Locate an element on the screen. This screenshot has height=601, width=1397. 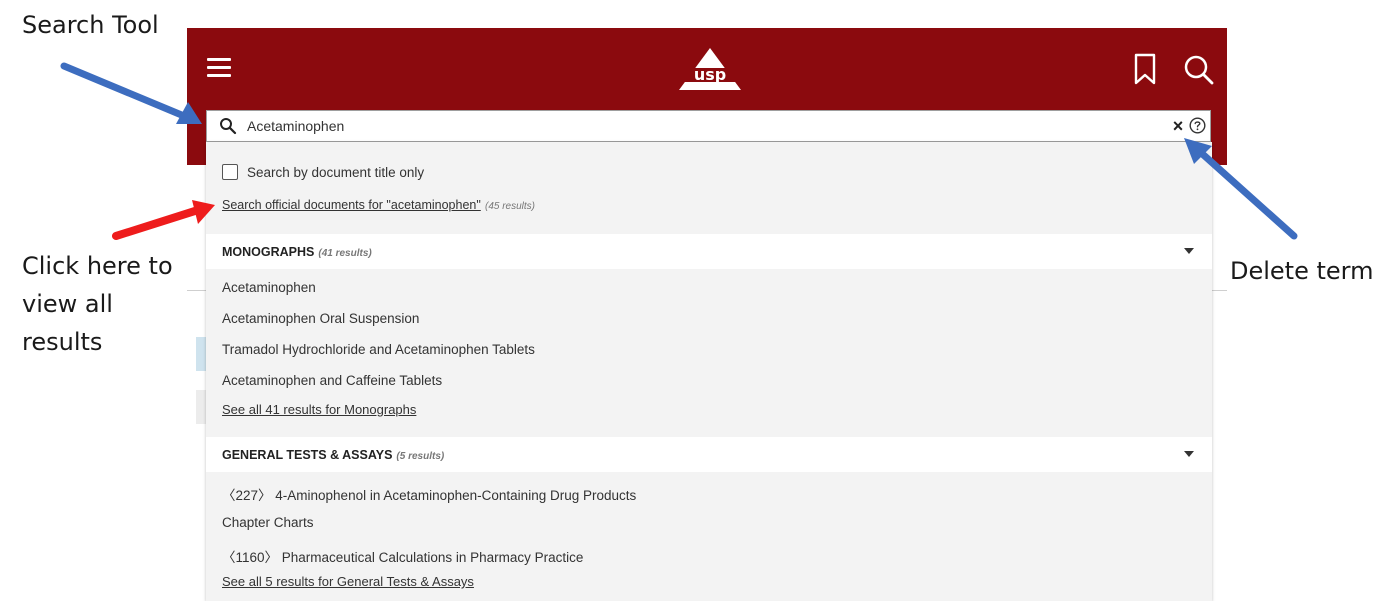
title-only-option: Search by document title only is located at coordinates (323, 172).